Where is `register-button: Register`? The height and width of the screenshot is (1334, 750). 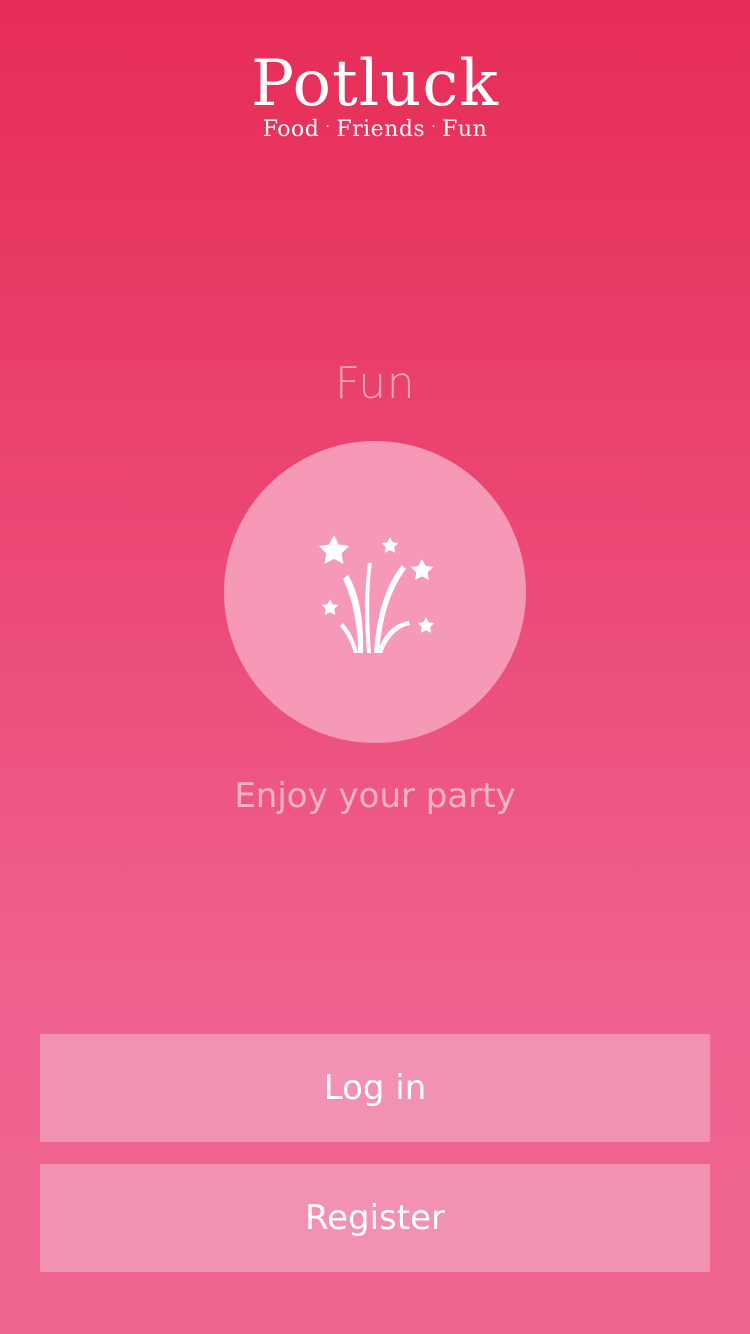
register-button: Register is located at coordinates (375, 1218).